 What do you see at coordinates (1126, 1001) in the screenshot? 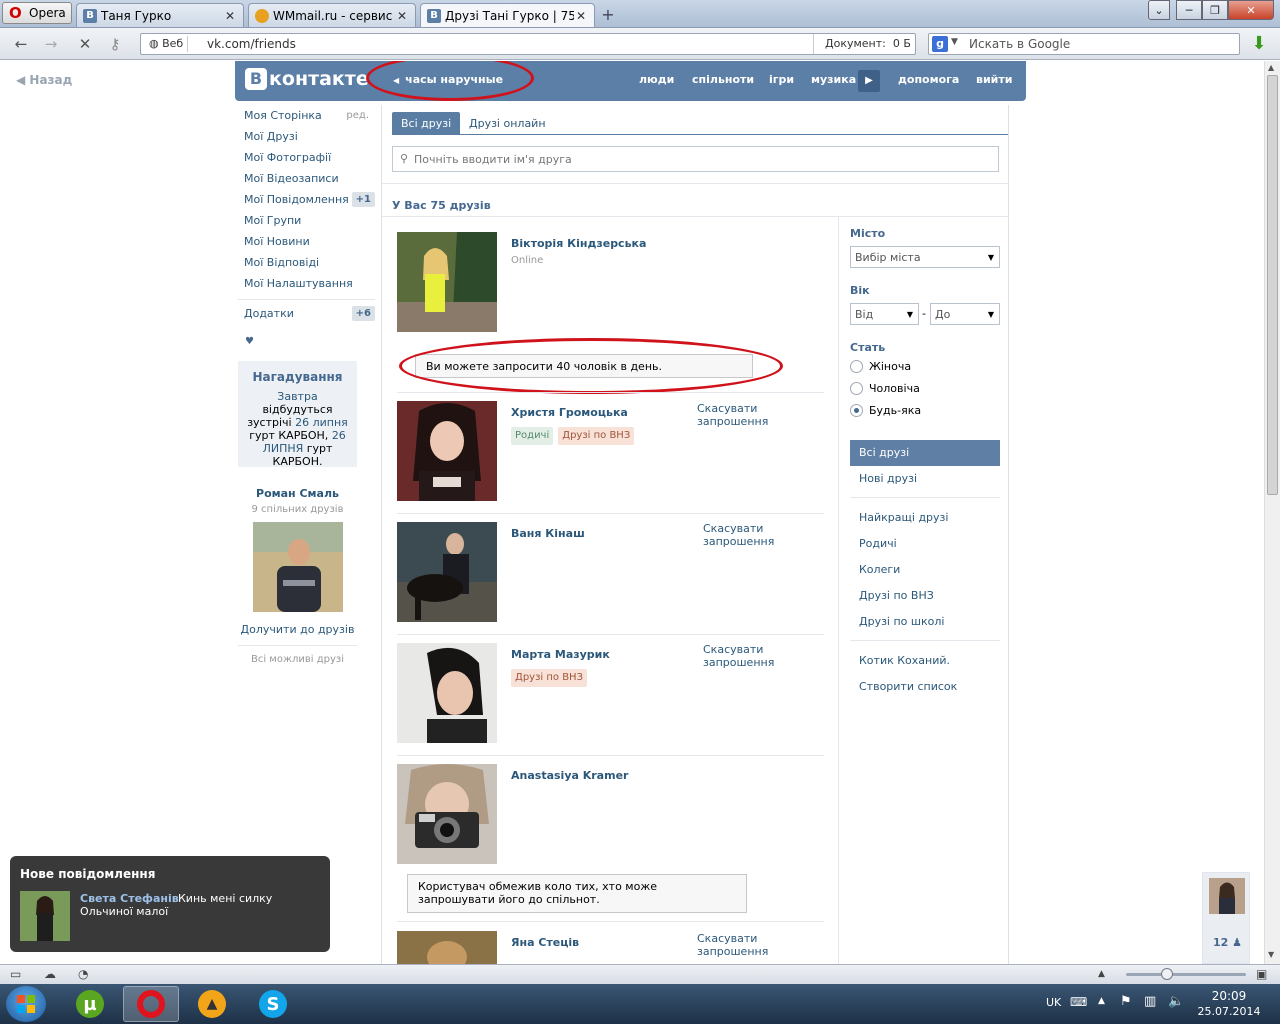
I see `flag-icon: ⚑` at bounding box center [1126, 1001].